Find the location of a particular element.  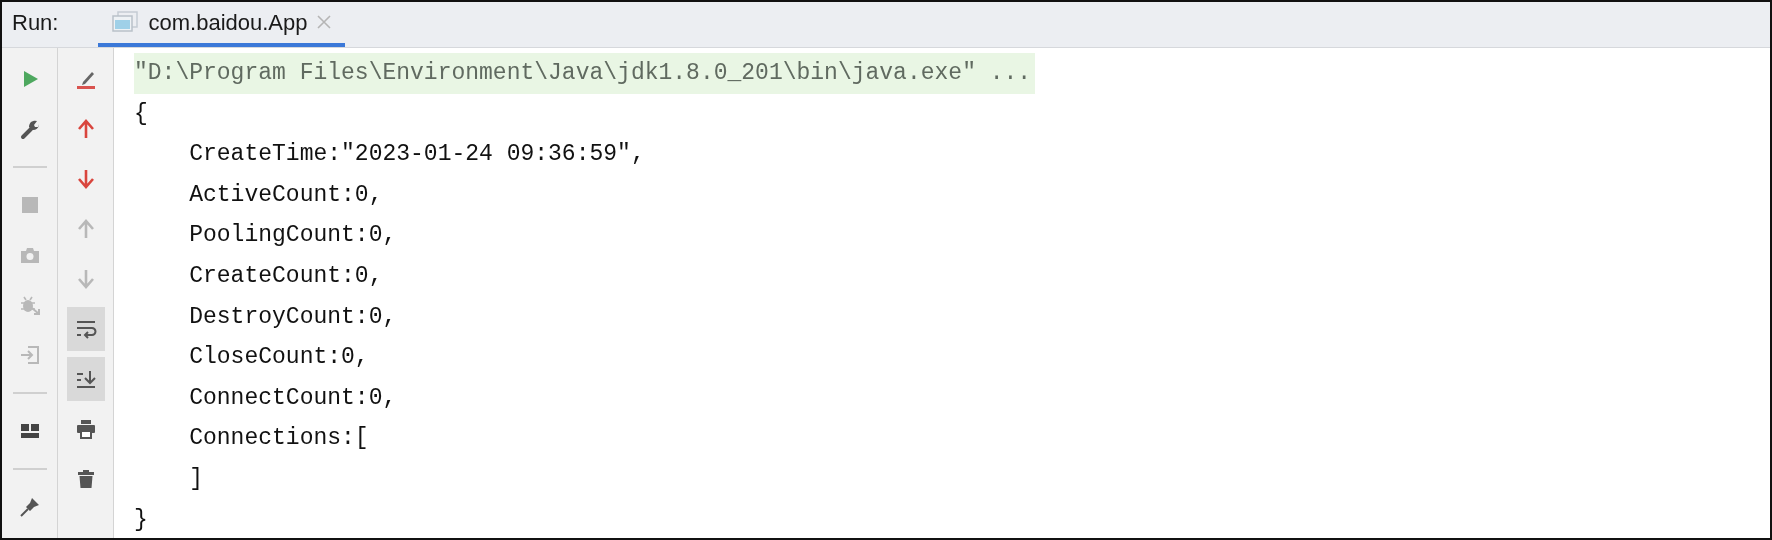

output-line: } is located at coordinates (141, 520).